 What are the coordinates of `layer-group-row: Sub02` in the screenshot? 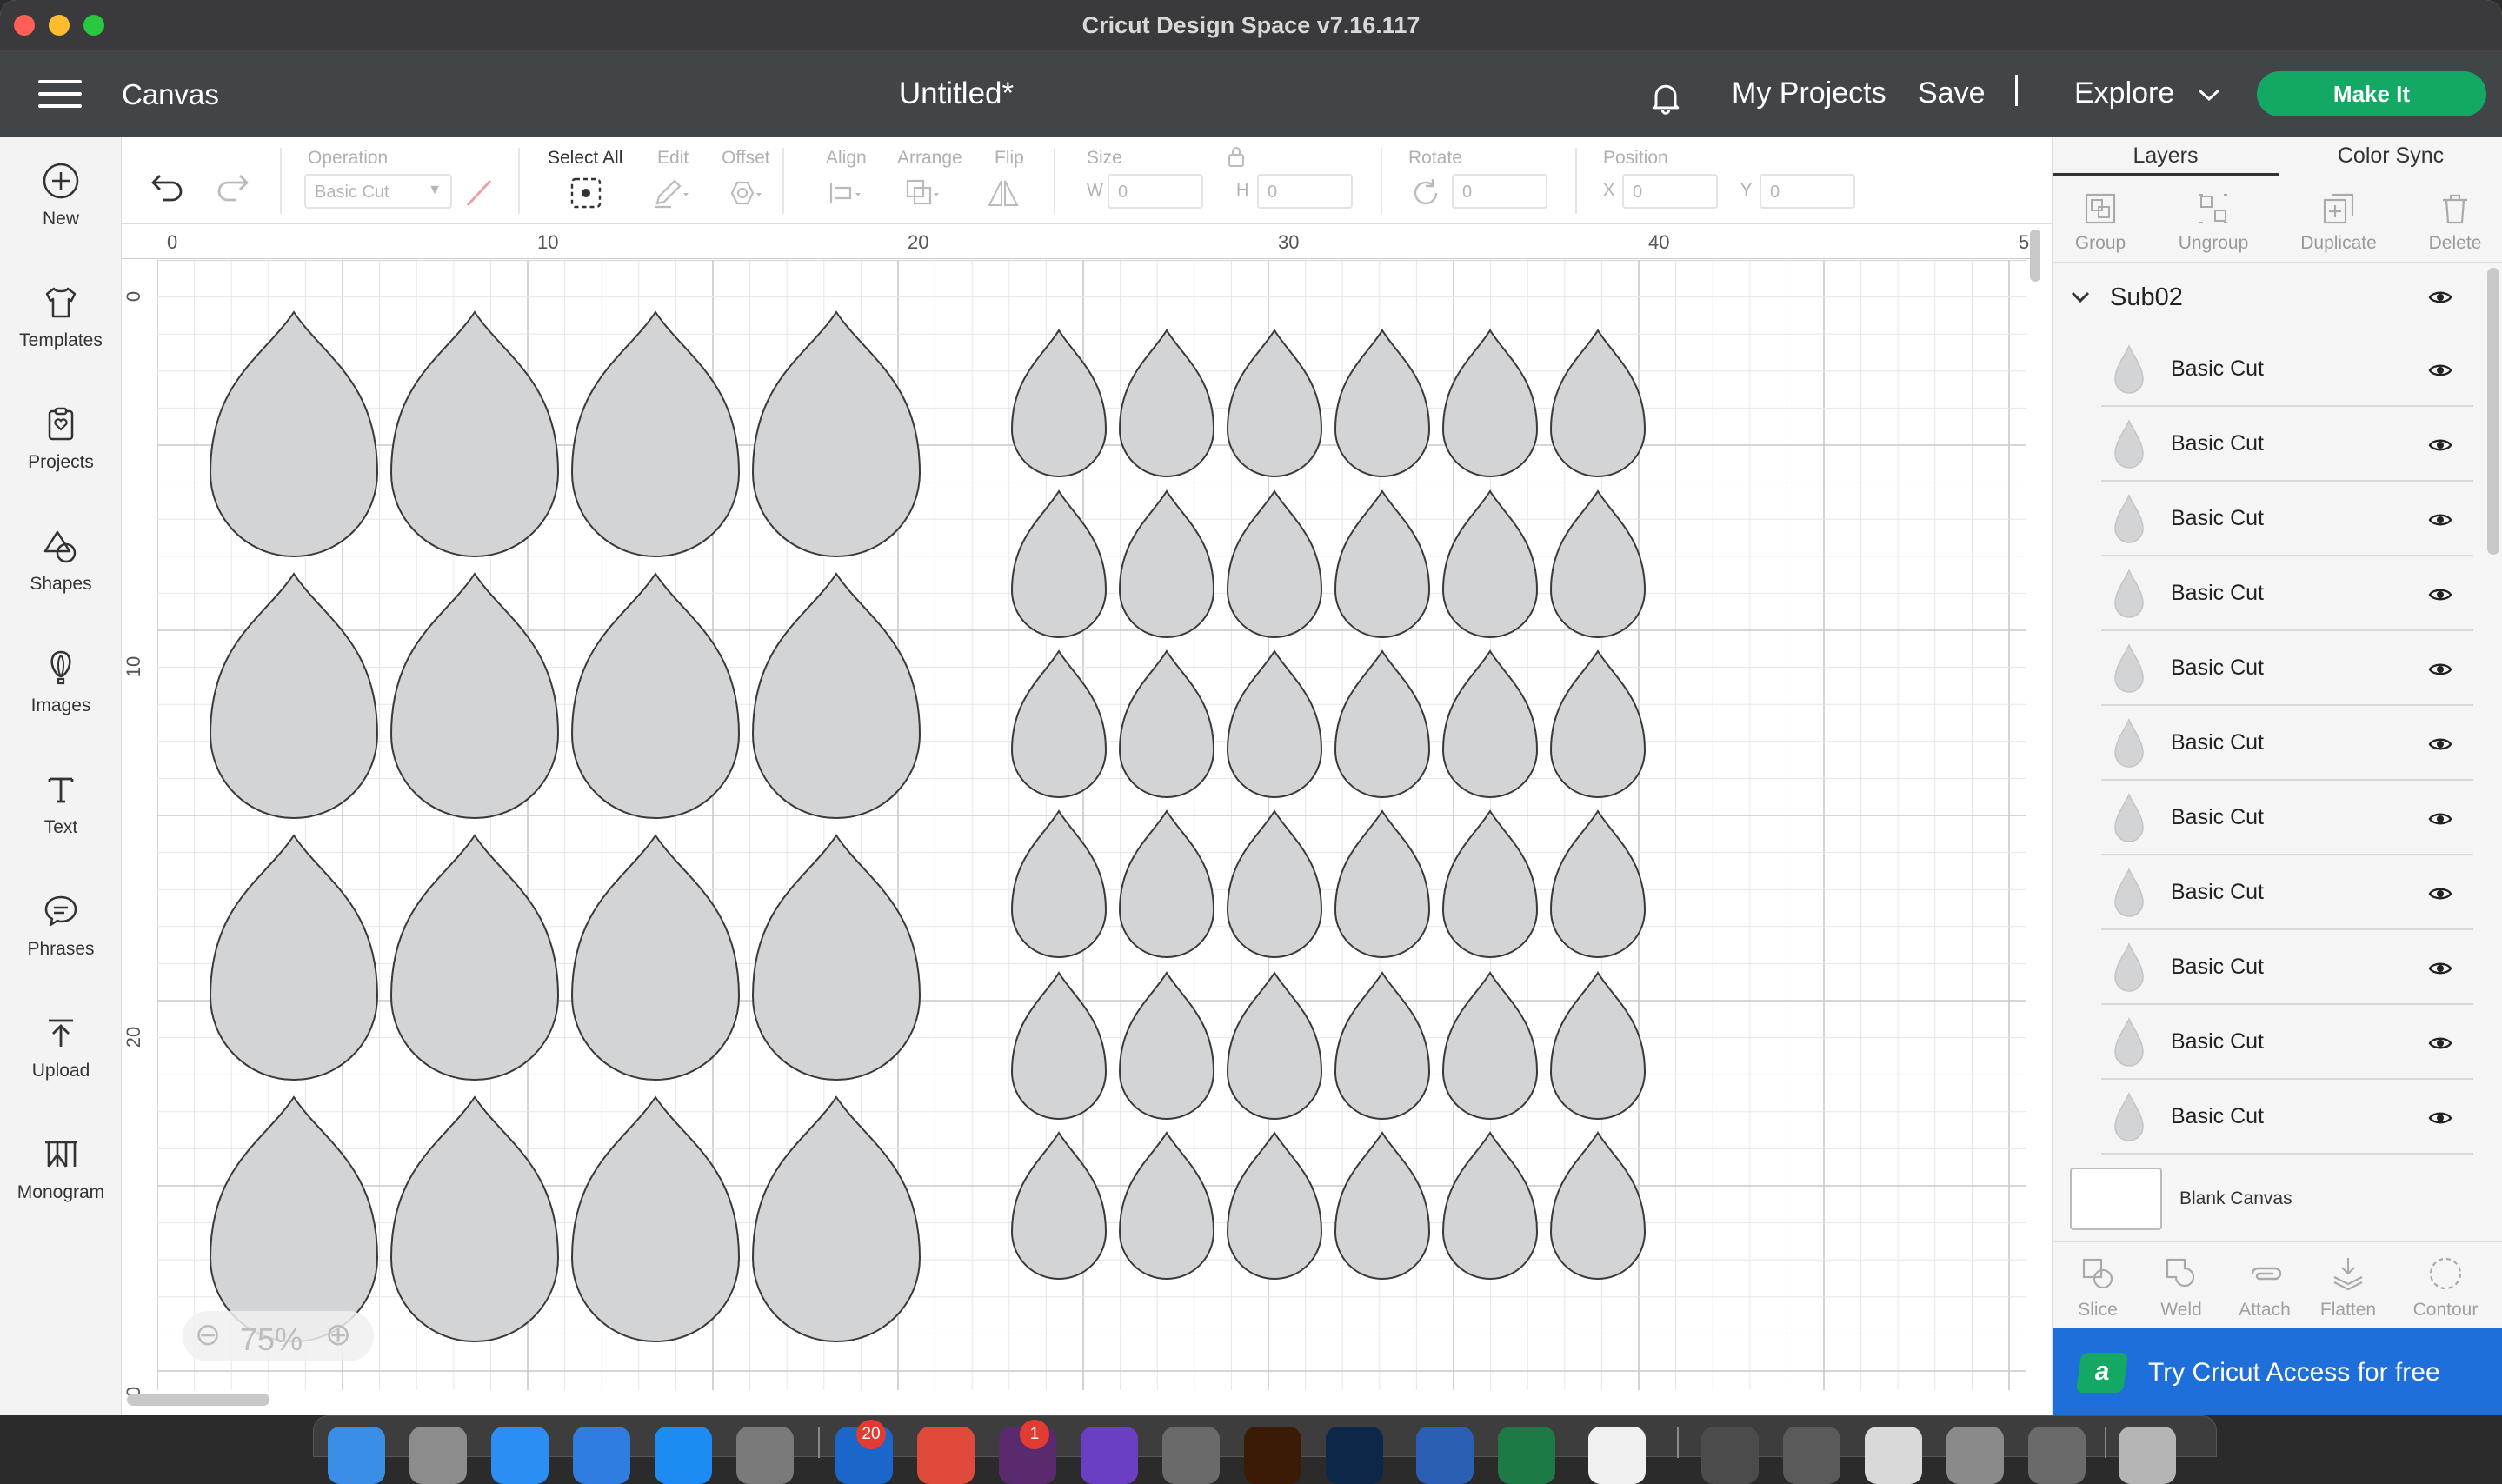 It's located at (2270, 297).